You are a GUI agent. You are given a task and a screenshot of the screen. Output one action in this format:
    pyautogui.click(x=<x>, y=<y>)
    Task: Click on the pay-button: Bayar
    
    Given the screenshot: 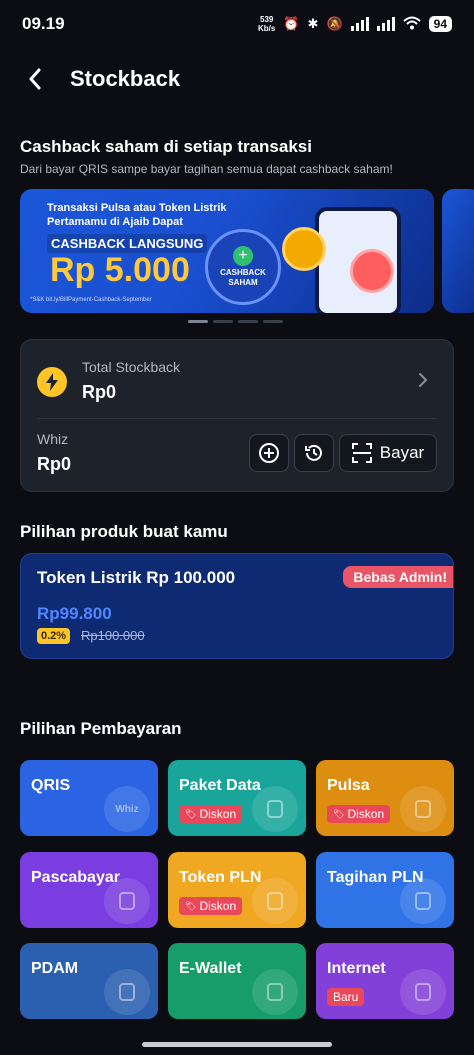 What is the action you would take?
    pyautogui.click(x=388, y=453)
    